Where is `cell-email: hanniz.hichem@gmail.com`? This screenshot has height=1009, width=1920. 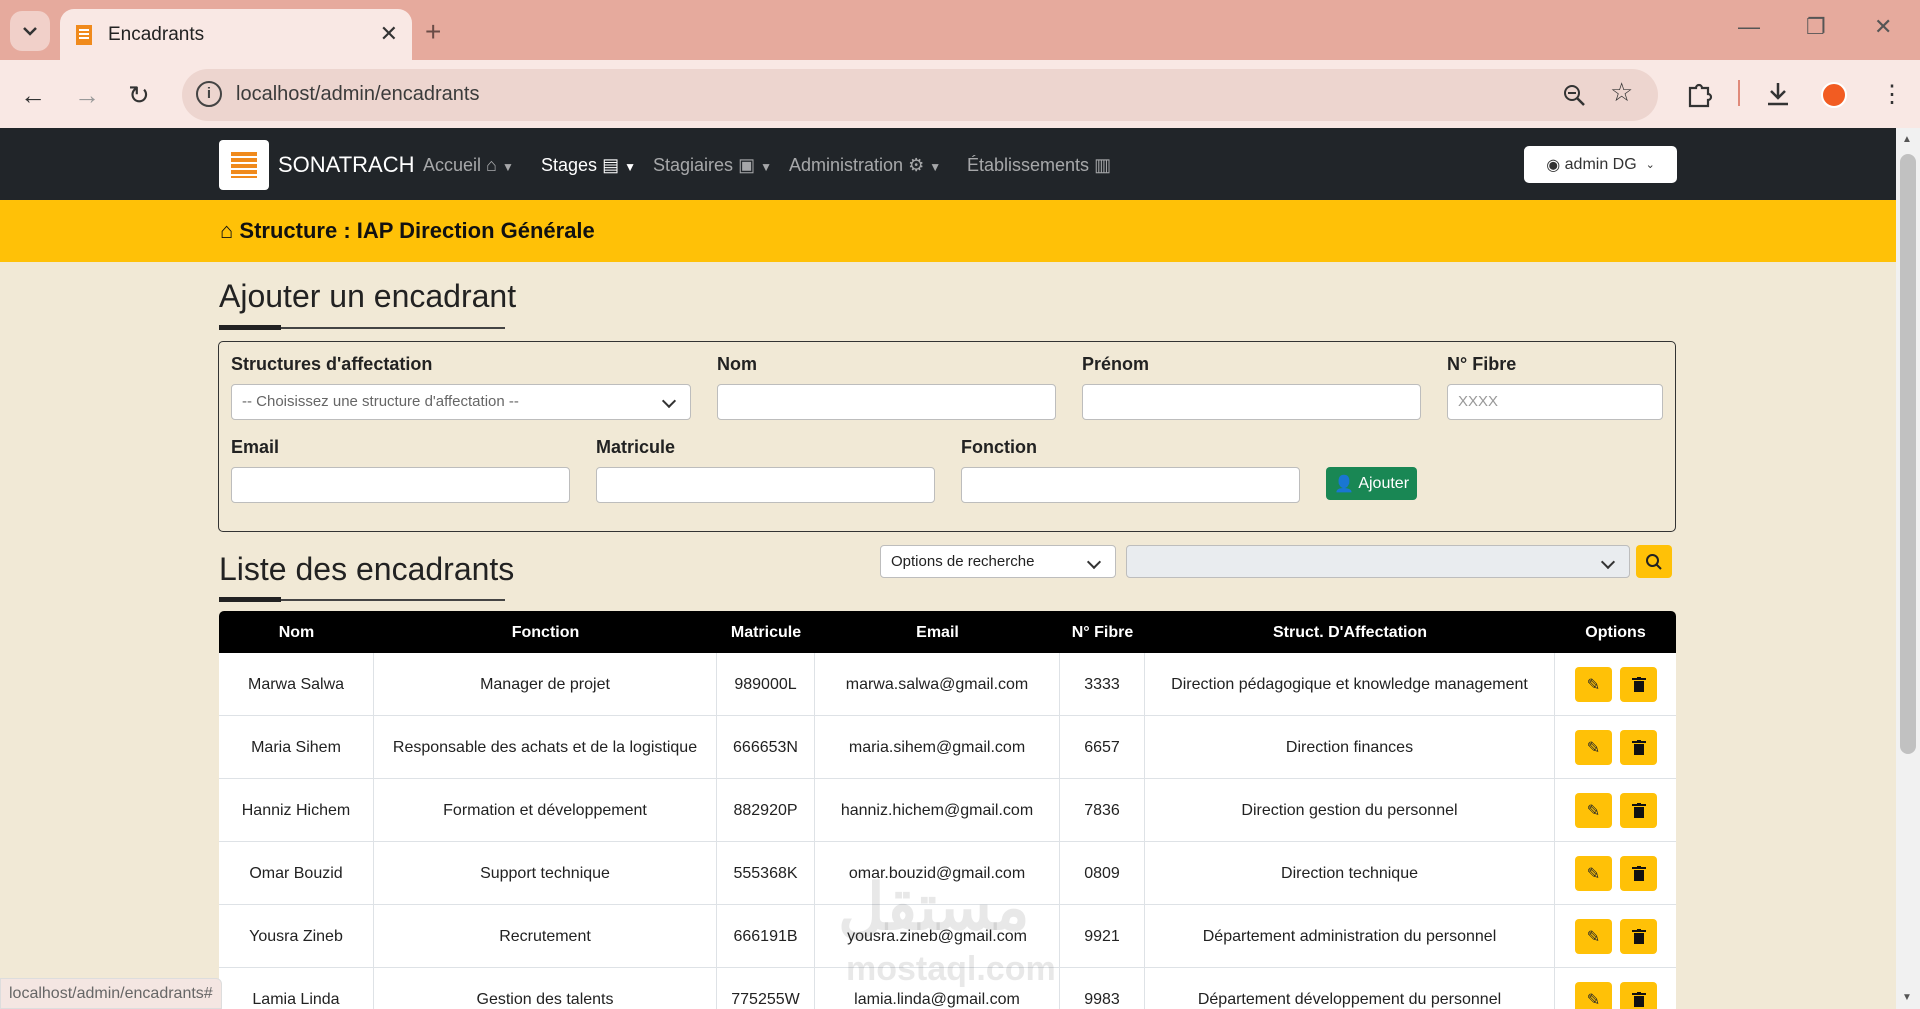
cell-email: hanniz.hichem@gmail.com is located at coordinates (937, 810).